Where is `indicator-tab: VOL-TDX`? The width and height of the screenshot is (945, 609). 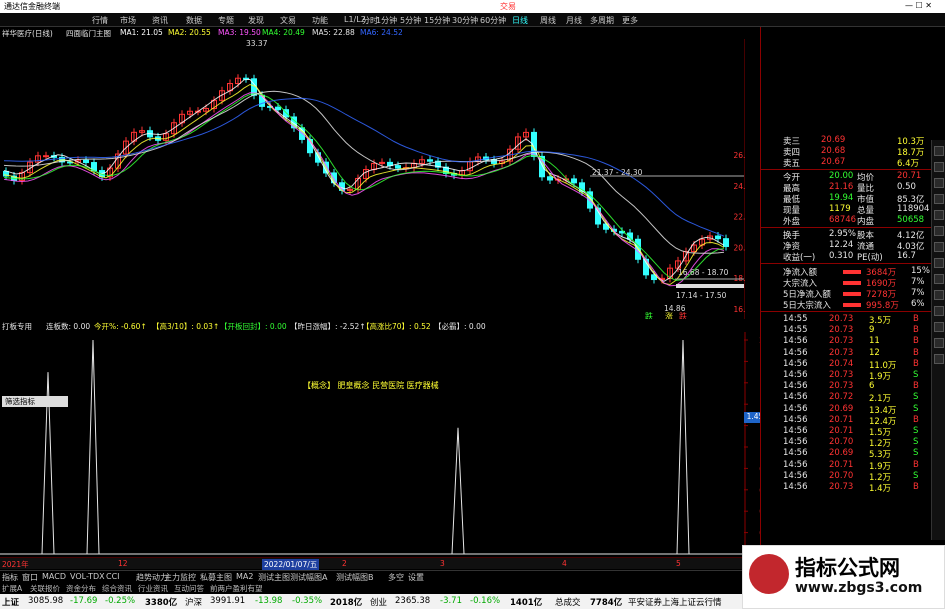 indicator-tab: VOL-TDX is located at coordinates (87, 576).